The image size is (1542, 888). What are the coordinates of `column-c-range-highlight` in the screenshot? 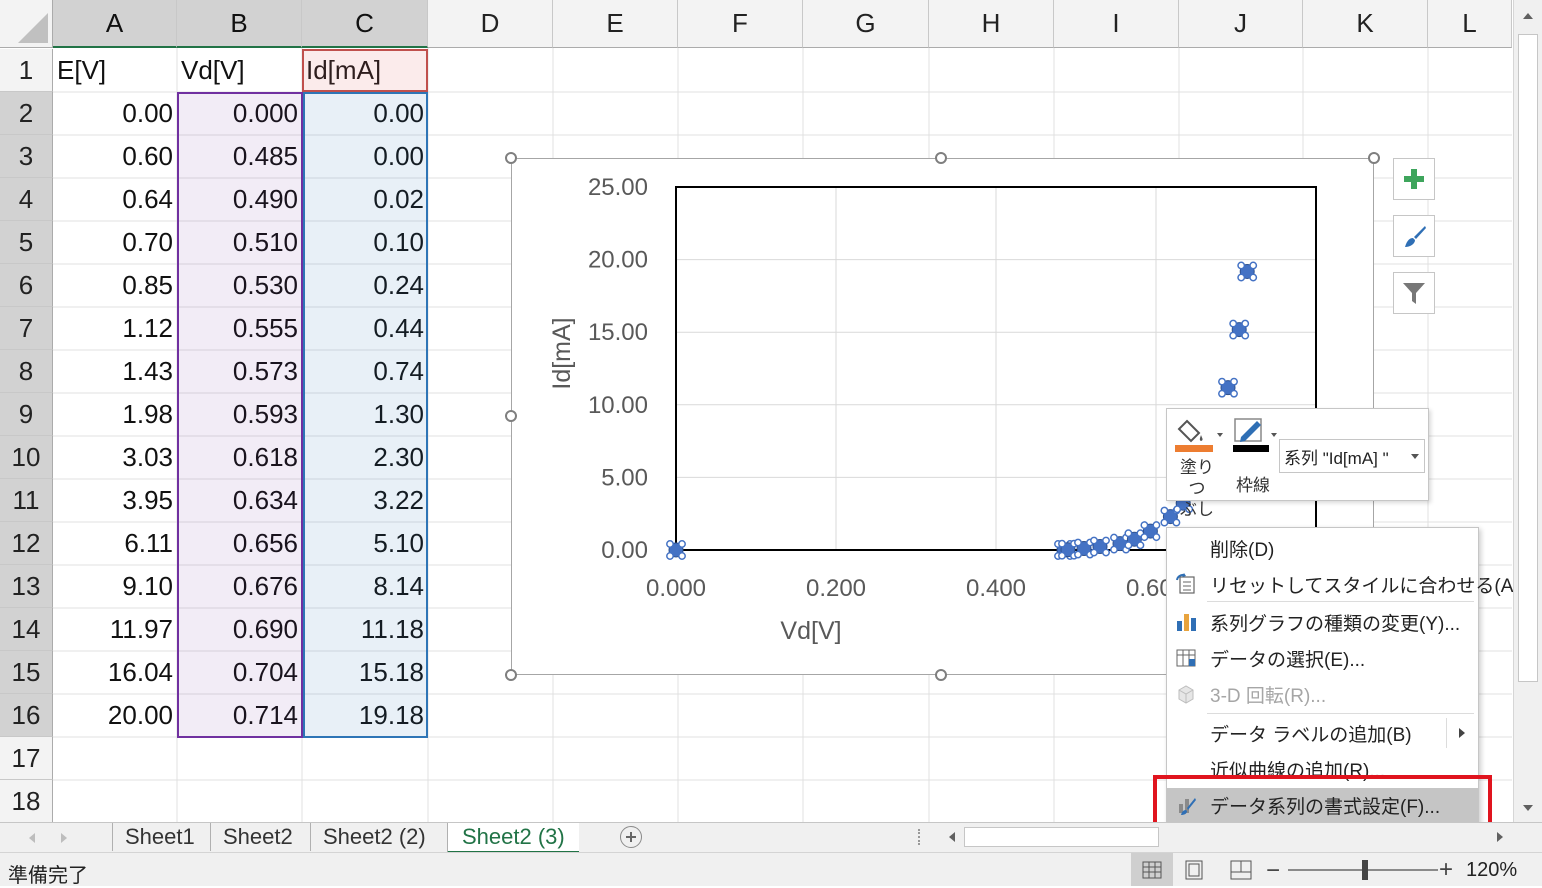 It's located at (365, 415).